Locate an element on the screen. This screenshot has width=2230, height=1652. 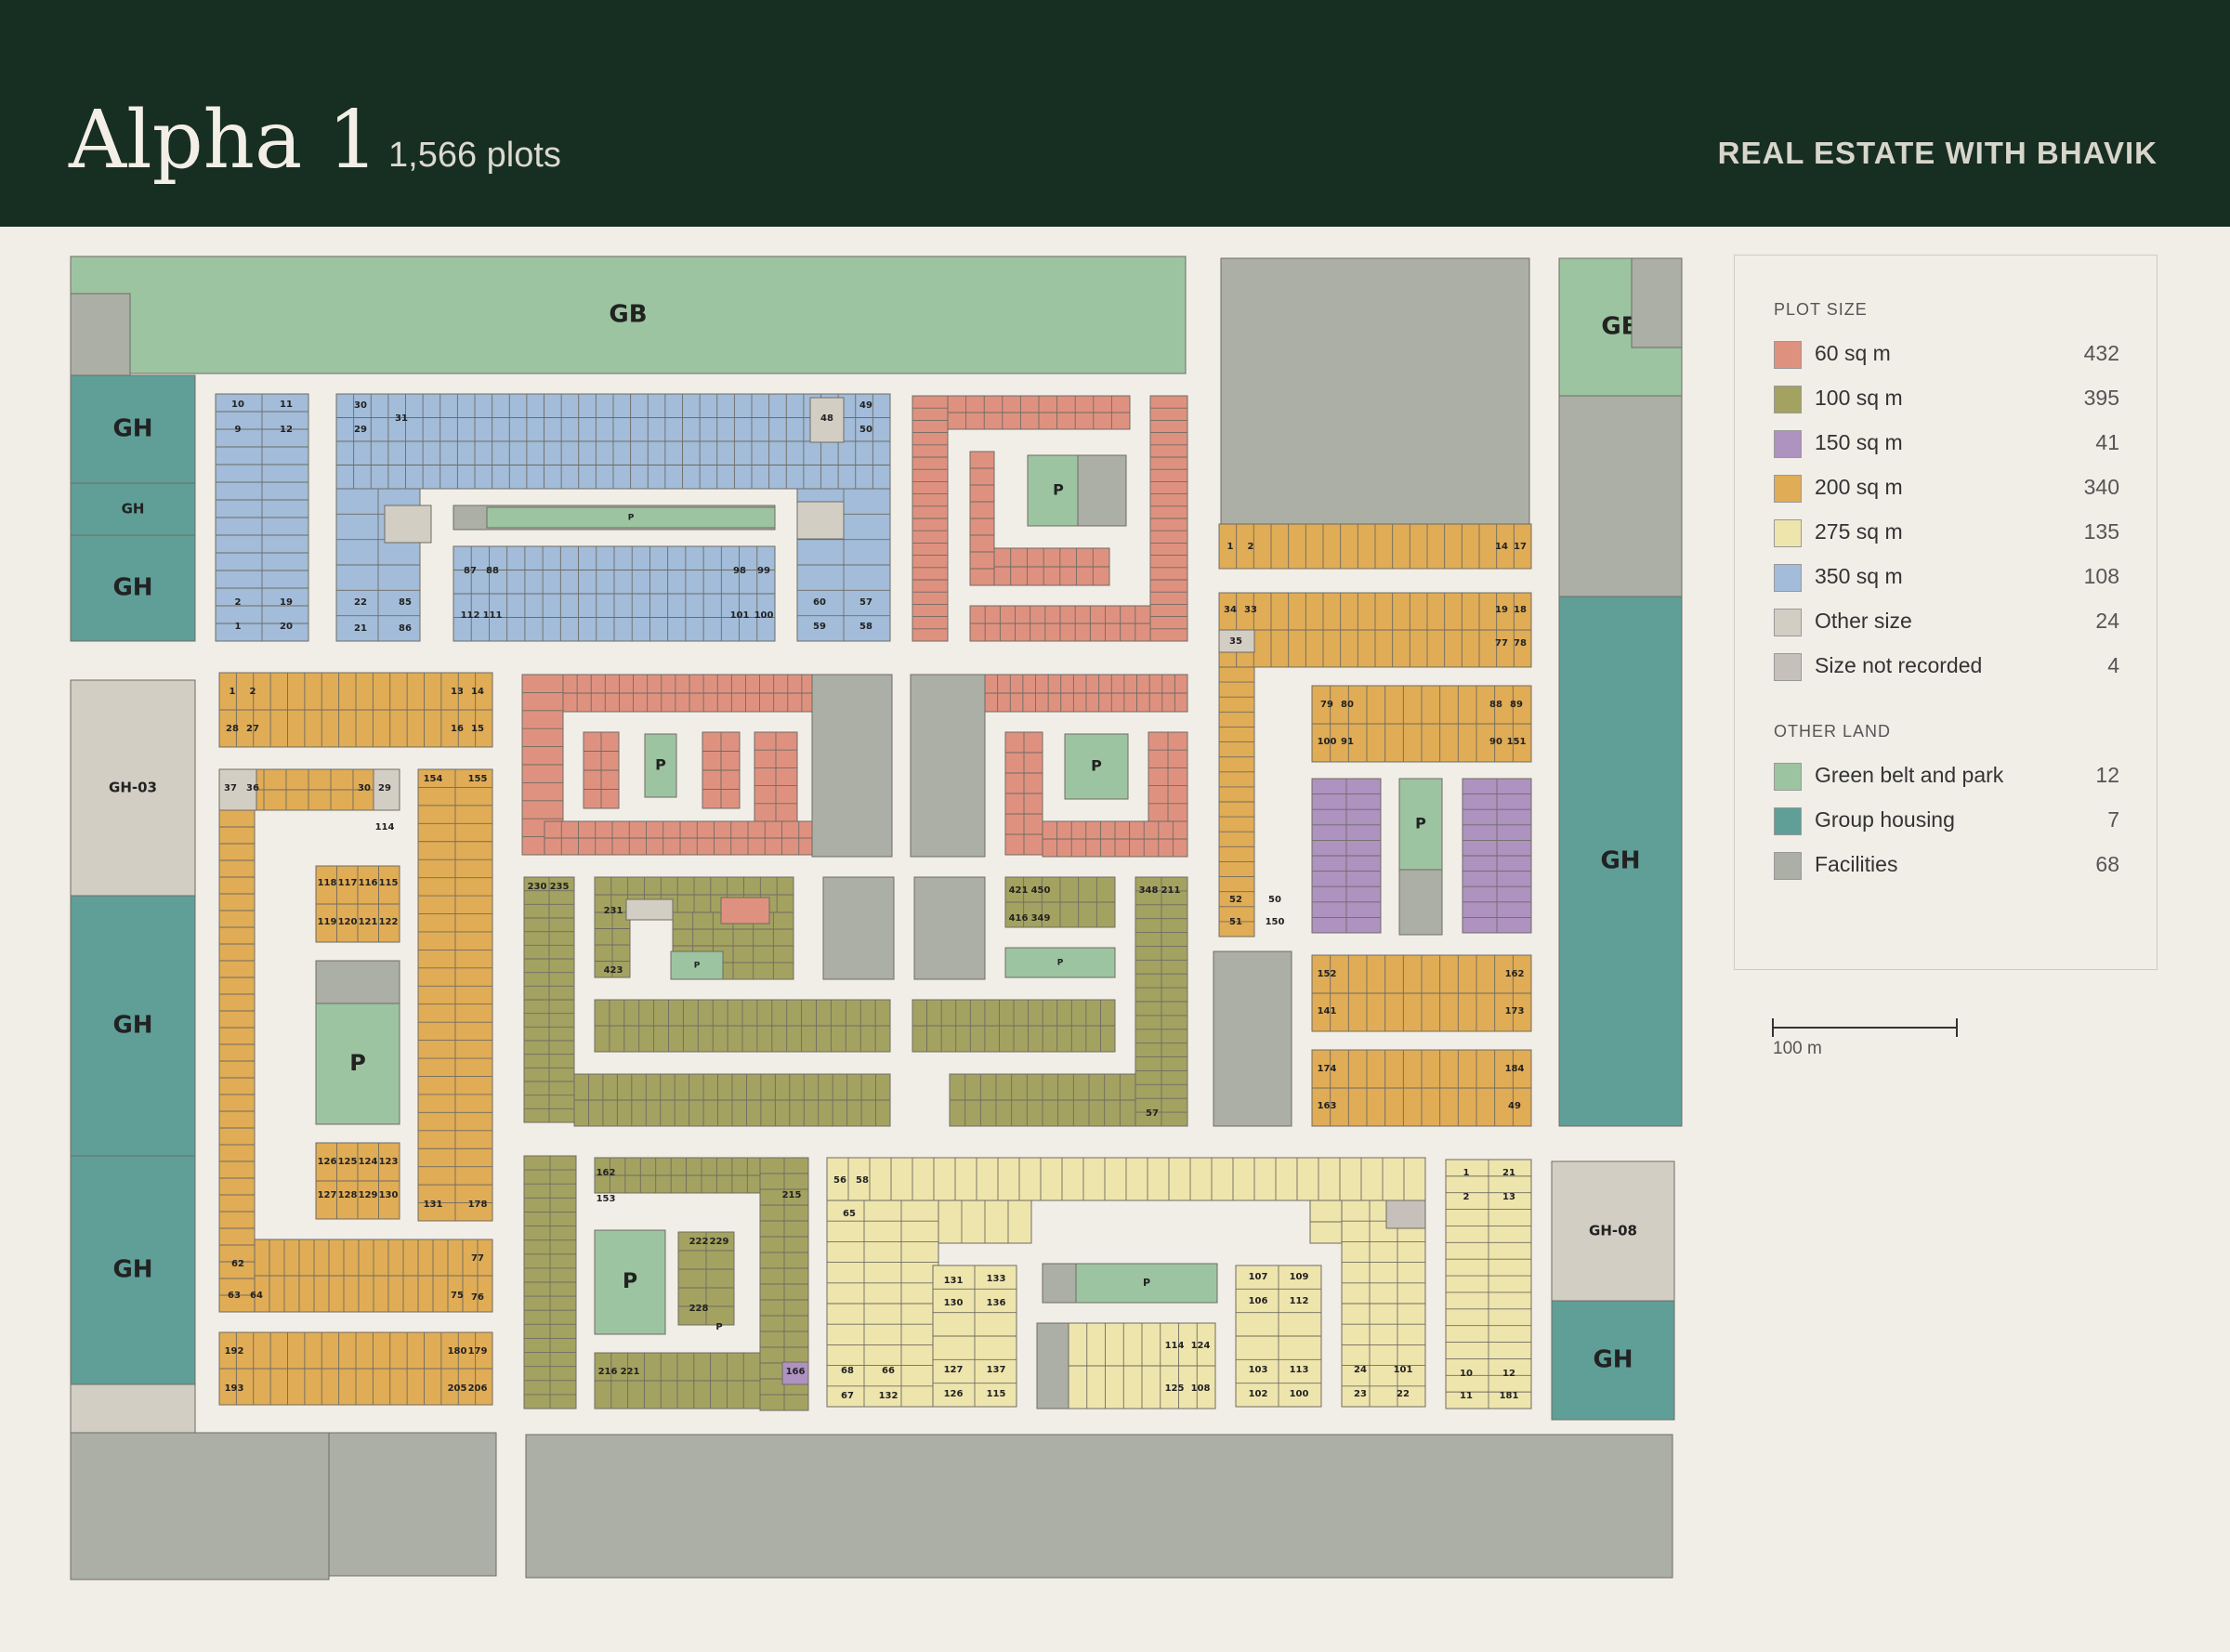
plot-number: 63 is located at coordinates (234, 1296).